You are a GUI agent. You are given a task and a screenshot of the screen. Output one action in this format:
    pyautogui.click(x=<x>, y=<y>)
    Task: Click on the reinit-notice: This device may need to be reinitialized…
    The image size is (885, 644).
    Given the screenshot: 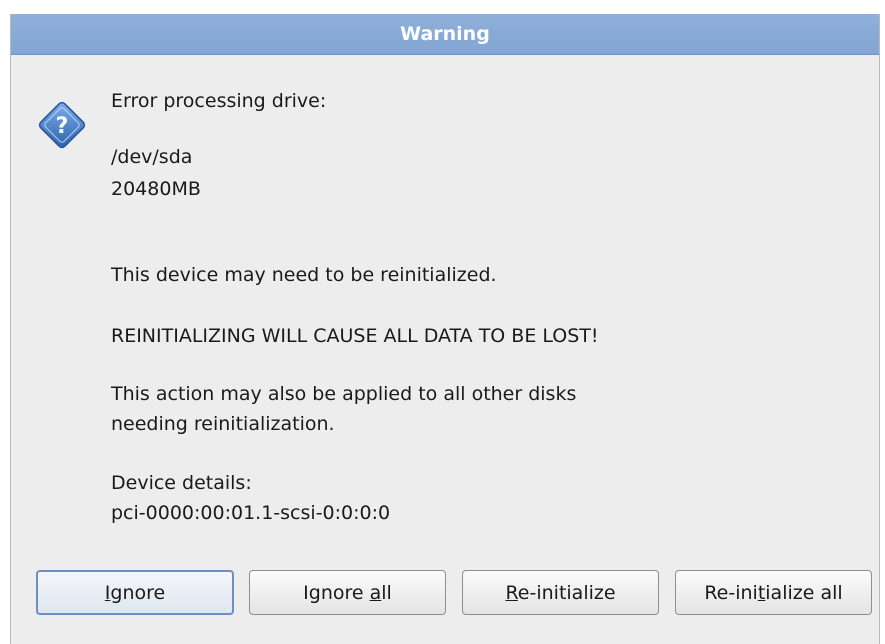 What is the action you would take?
    pyautogui.click(x=304, y=275)
    